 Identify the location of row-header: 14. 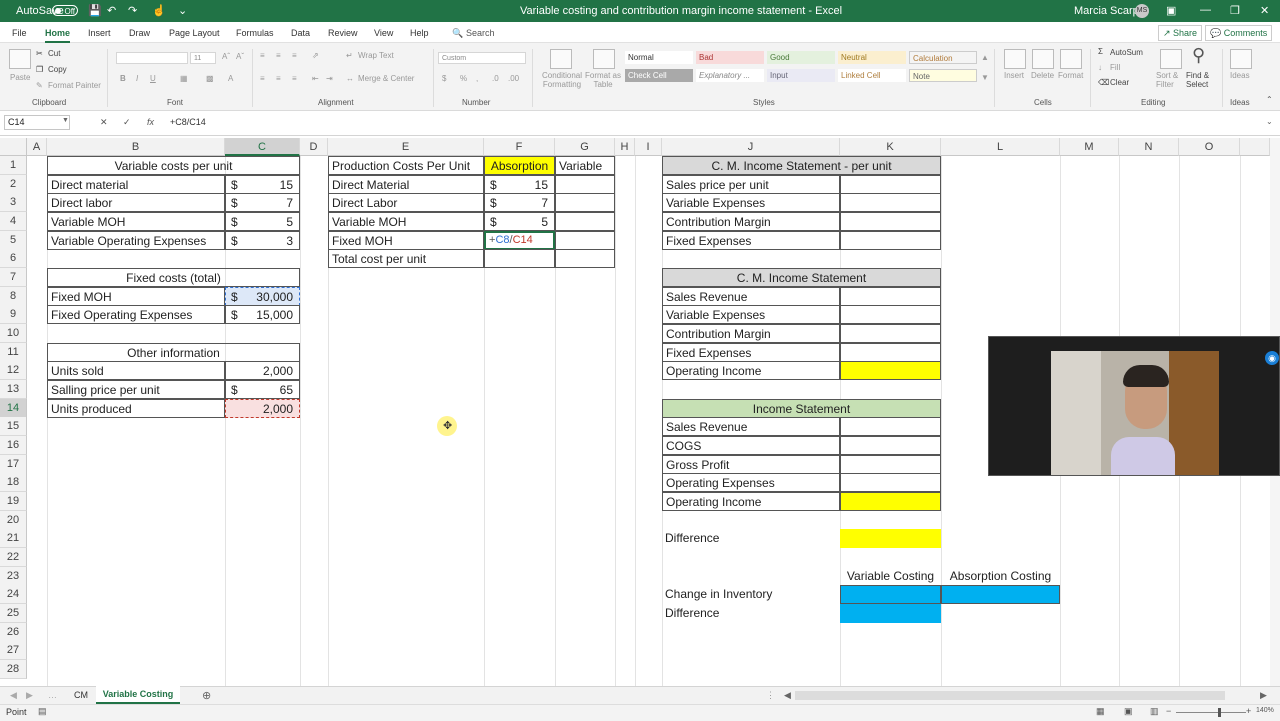
(13, 408).